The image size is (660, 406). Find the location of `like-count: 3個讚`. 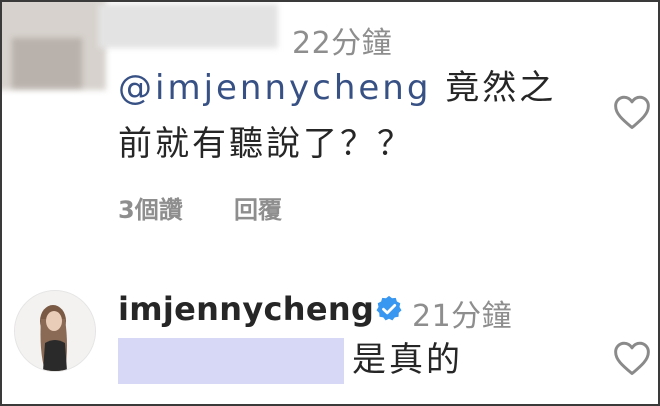

like-count: 3個讚 is located at coordinates (150, 207).